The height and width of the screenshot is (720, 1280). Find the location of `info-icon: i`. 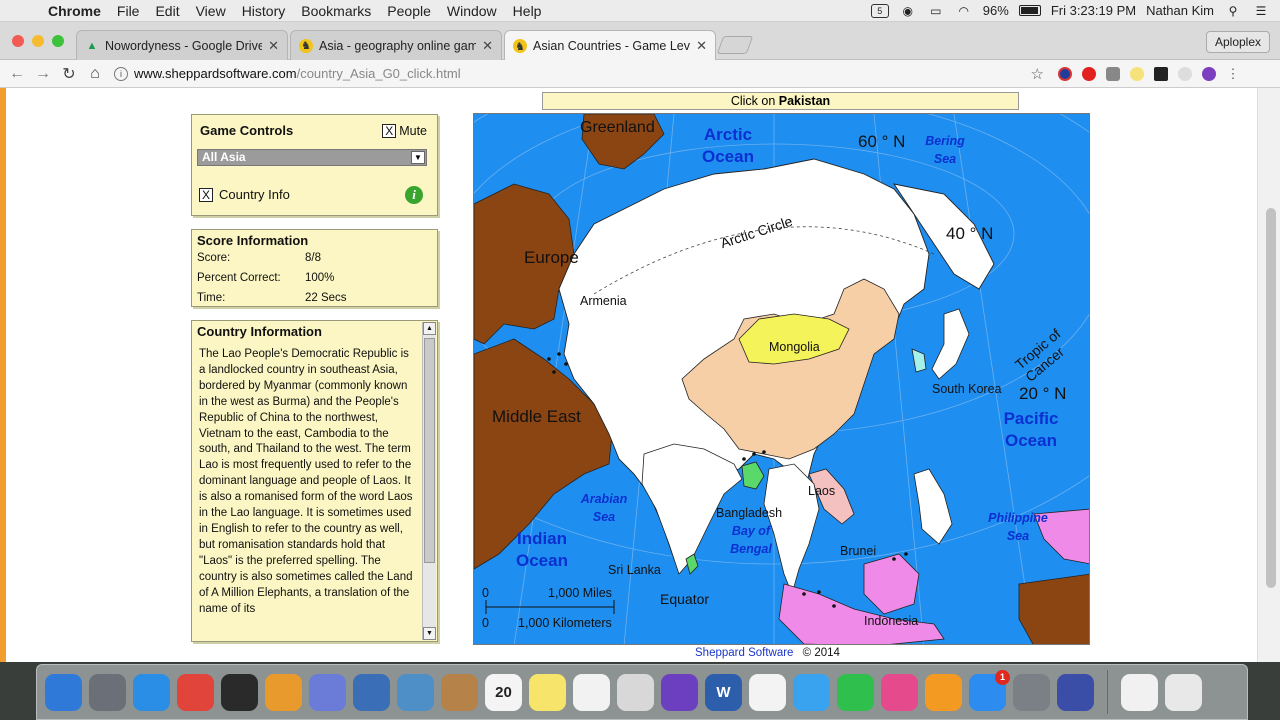

info-icon: i is located at coordinates (414, 195).